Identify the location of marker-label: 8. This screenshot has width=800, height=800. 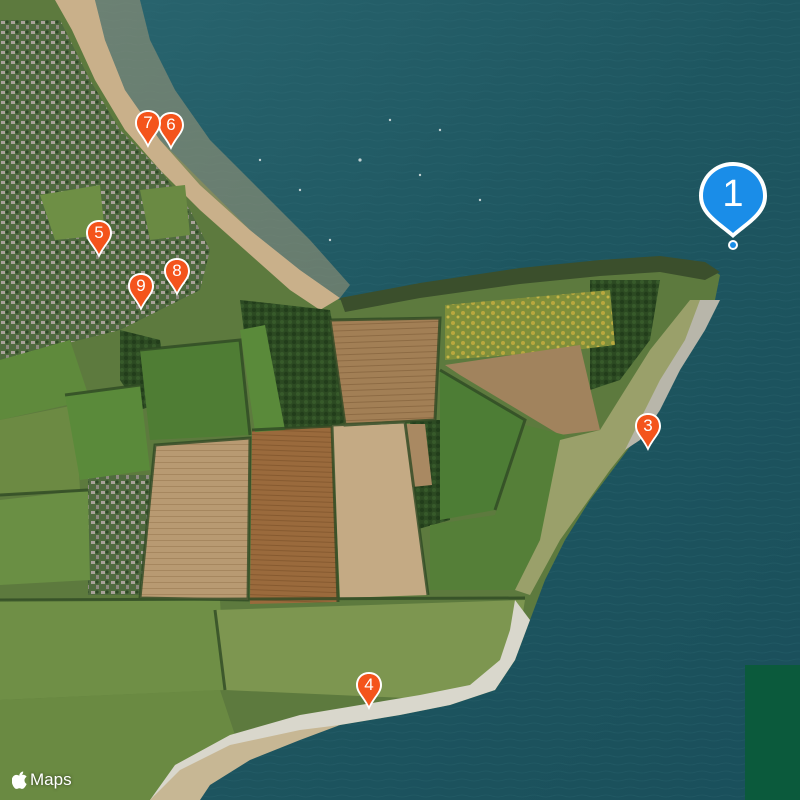
(177, 270).